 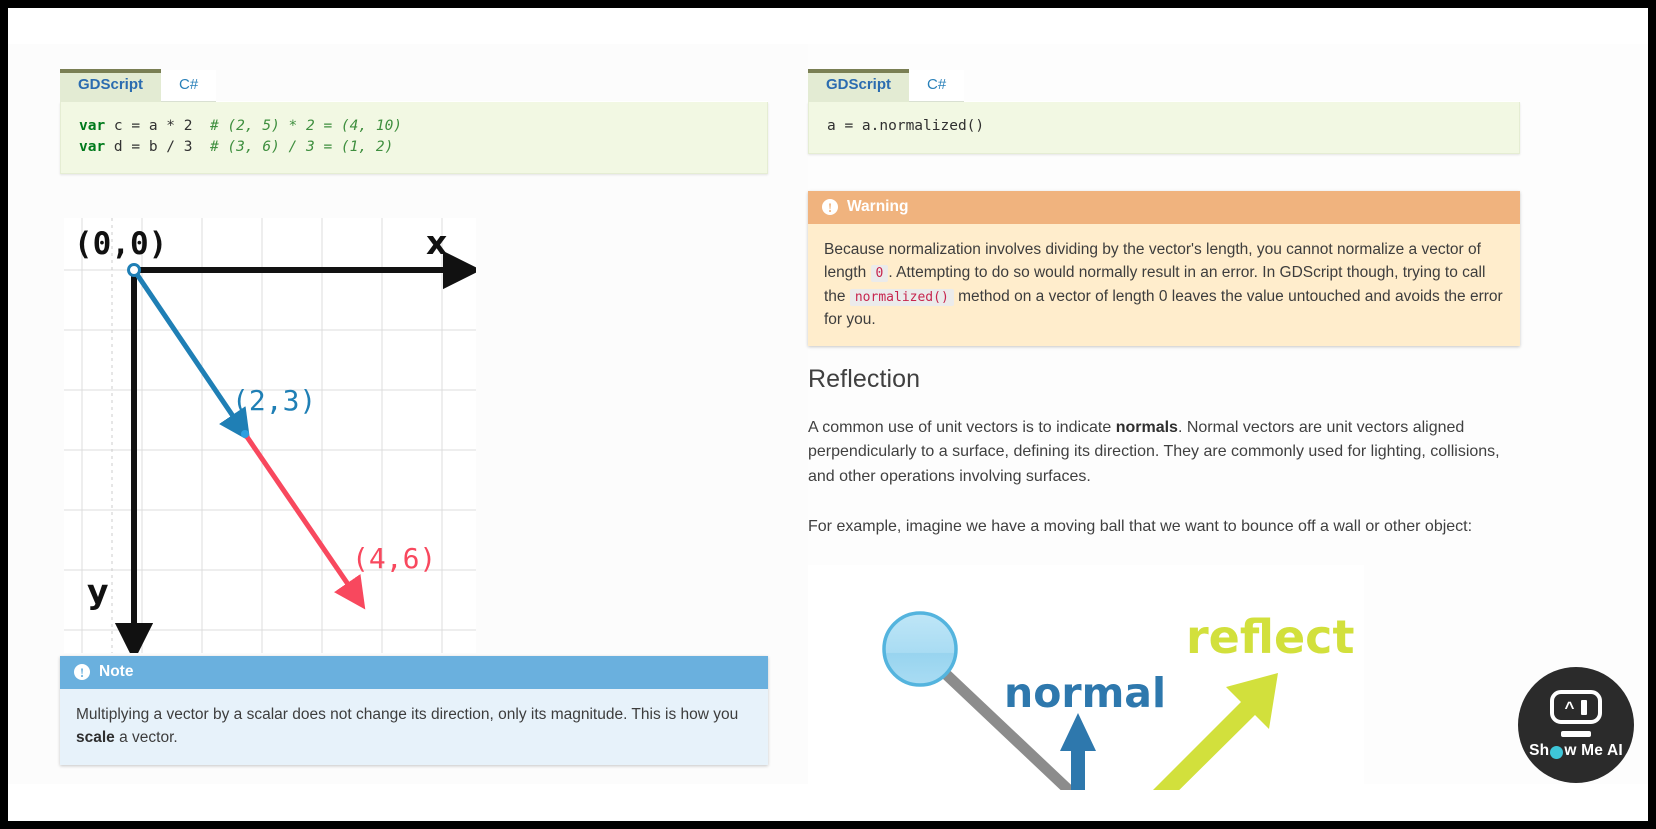 I want to click on note-title: Note, so click(x=116, y=671).